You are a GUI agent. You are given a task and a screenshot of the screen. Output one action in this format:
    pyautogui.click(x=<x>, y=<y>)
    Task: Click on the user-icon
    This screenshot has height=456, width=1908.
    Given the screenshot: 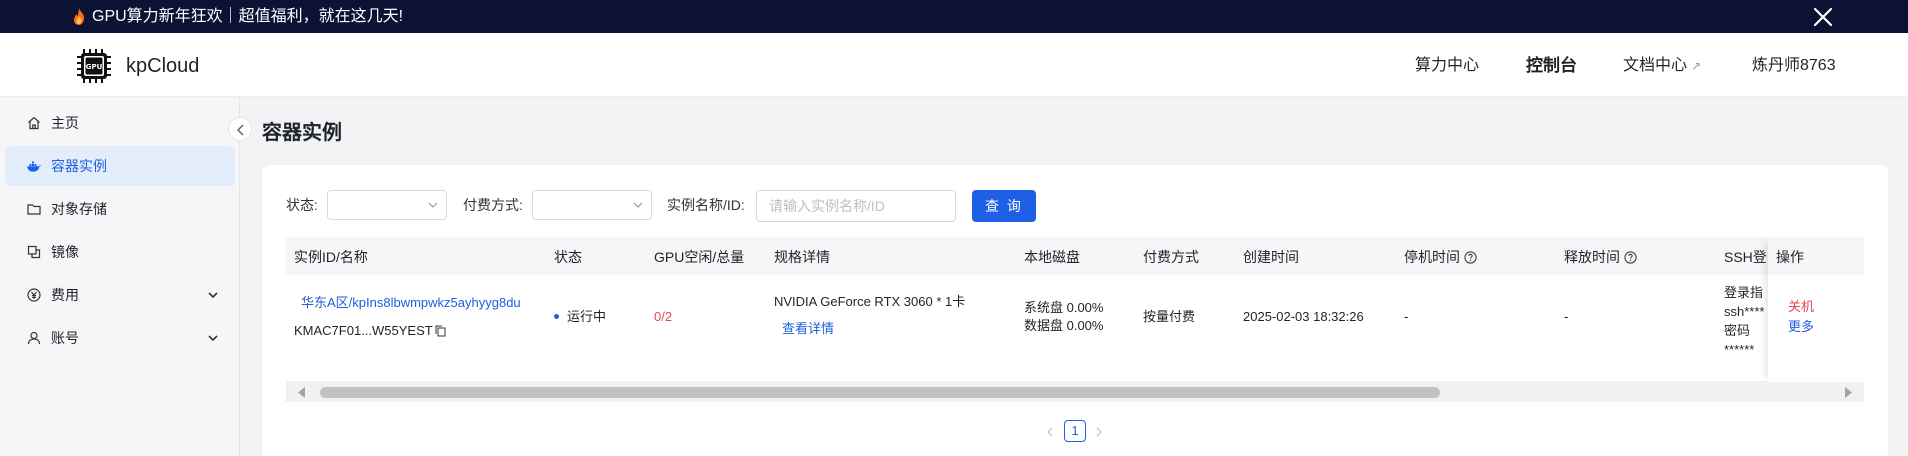 What is the action you would take?
    pyautogui.click(x=34, y=338)
    